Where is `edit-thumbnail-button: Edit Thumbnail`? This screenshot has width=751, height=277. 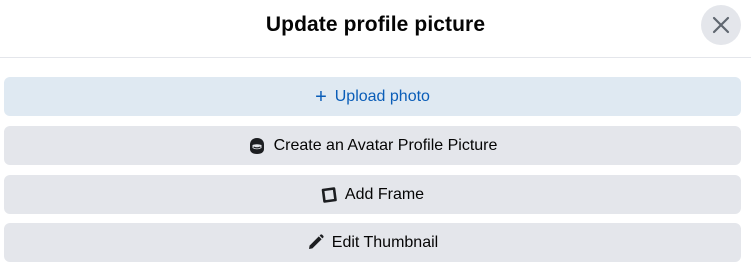
edit-thumbnail-button: Edit Thumbnail is located at coordinates (372, 242).